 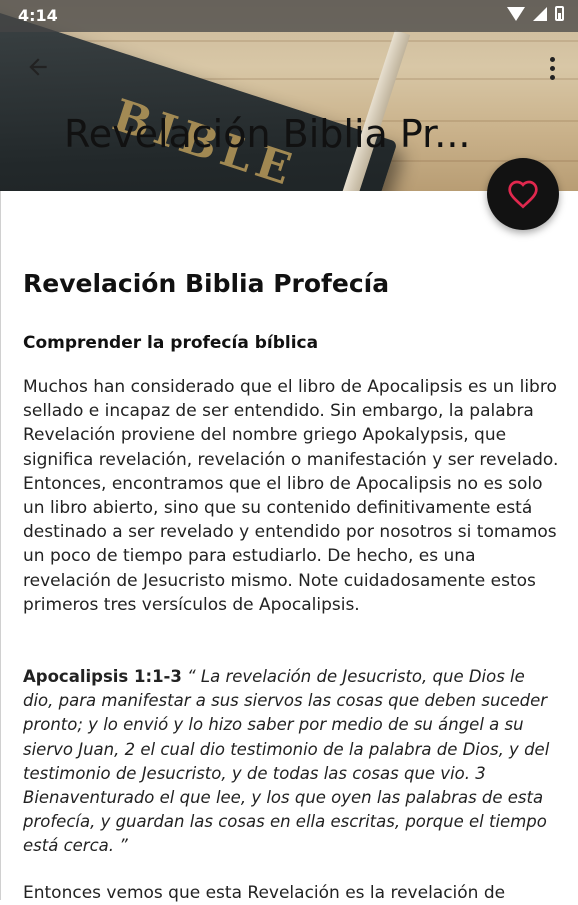 I want to click on arrow-back-icon, so click(x=38, y=70).